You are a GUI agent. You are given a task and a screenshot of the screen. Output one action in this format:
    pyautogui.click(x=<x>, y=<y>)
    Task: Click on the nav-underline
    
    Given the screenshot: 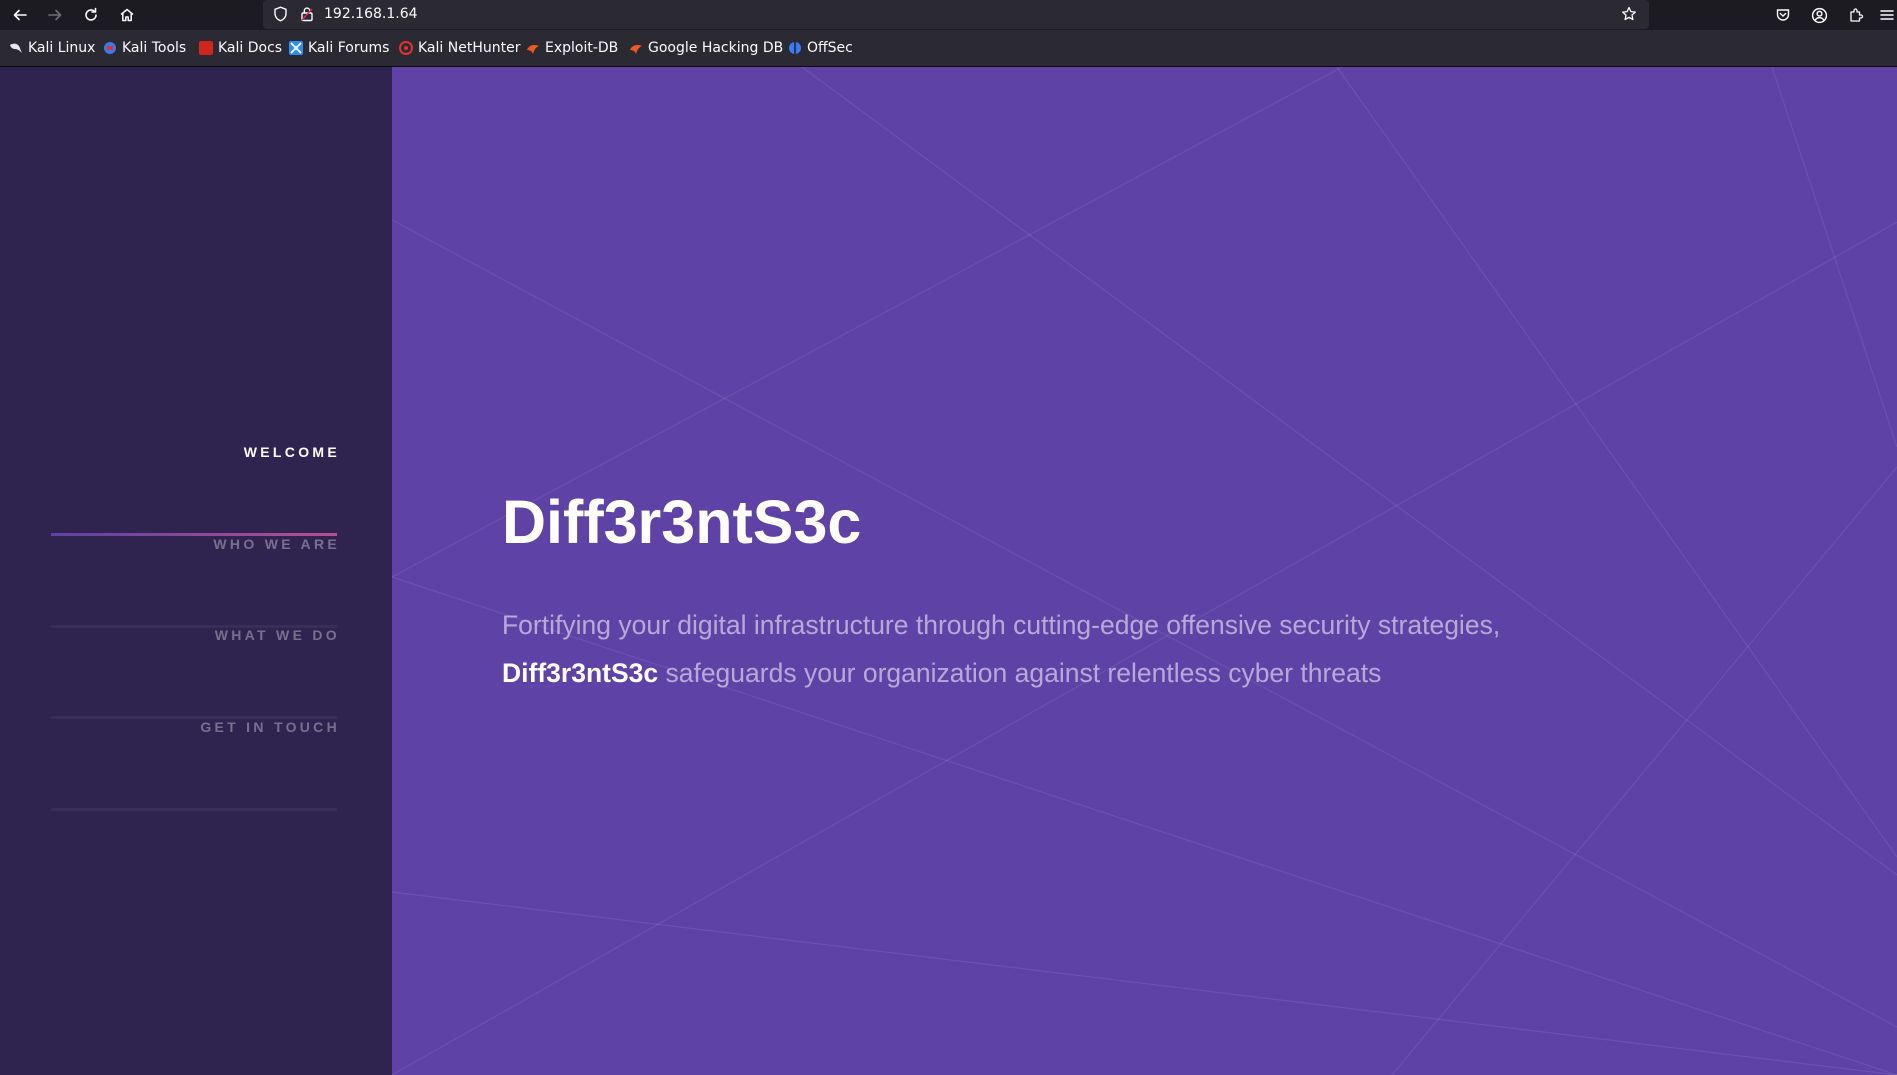 What is the action you would take?
    pyautogui.click(x=194, y=809)
    